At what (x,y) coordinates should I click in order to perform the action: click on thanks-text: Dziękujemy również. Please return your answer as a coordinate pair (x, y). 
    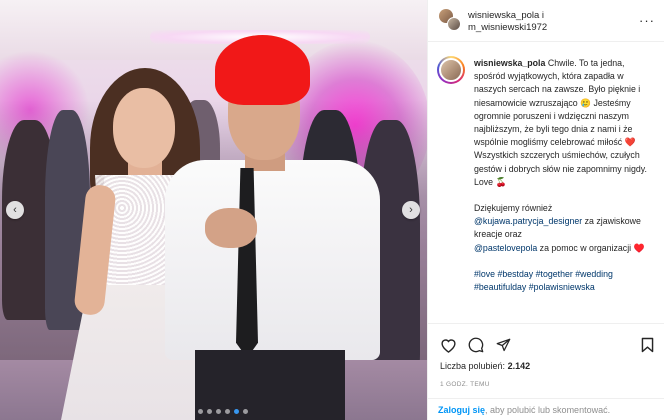
    Looking at the image, I should click on (513, 208).